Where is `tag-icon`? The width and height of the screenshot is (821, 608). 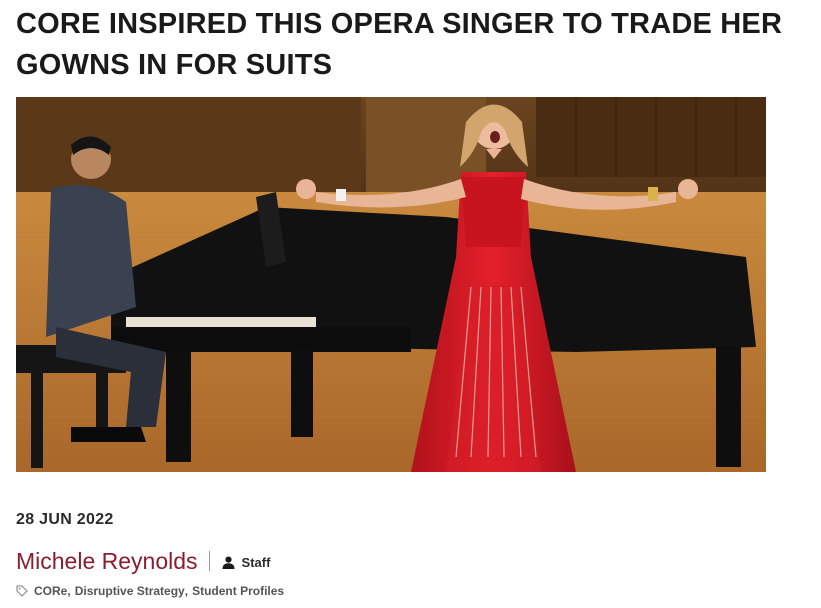
tag-icon is located at coordinates (22, 591).